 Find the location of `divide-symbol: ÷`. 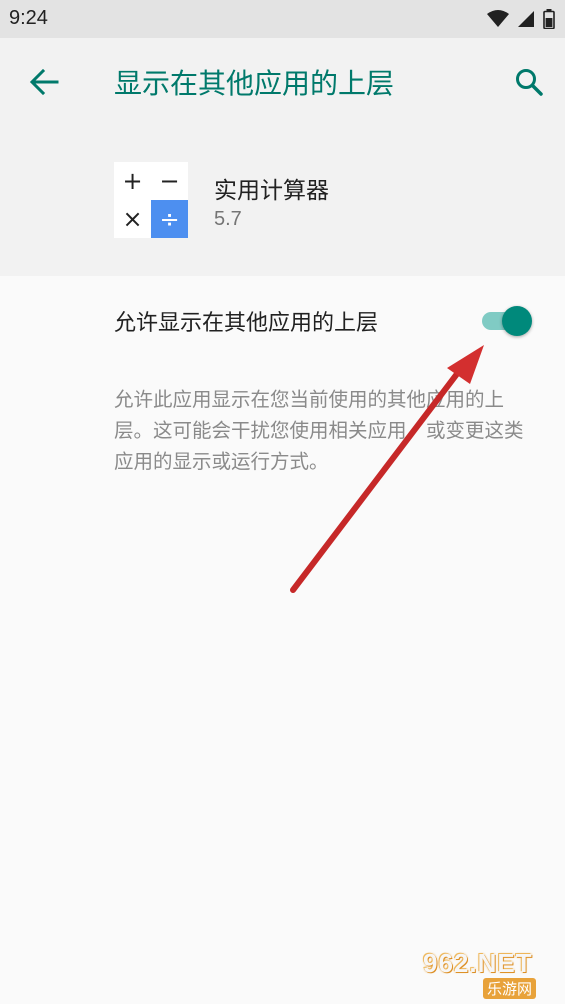

divide-symbol: ÷ is located at coordinates (169, 219).